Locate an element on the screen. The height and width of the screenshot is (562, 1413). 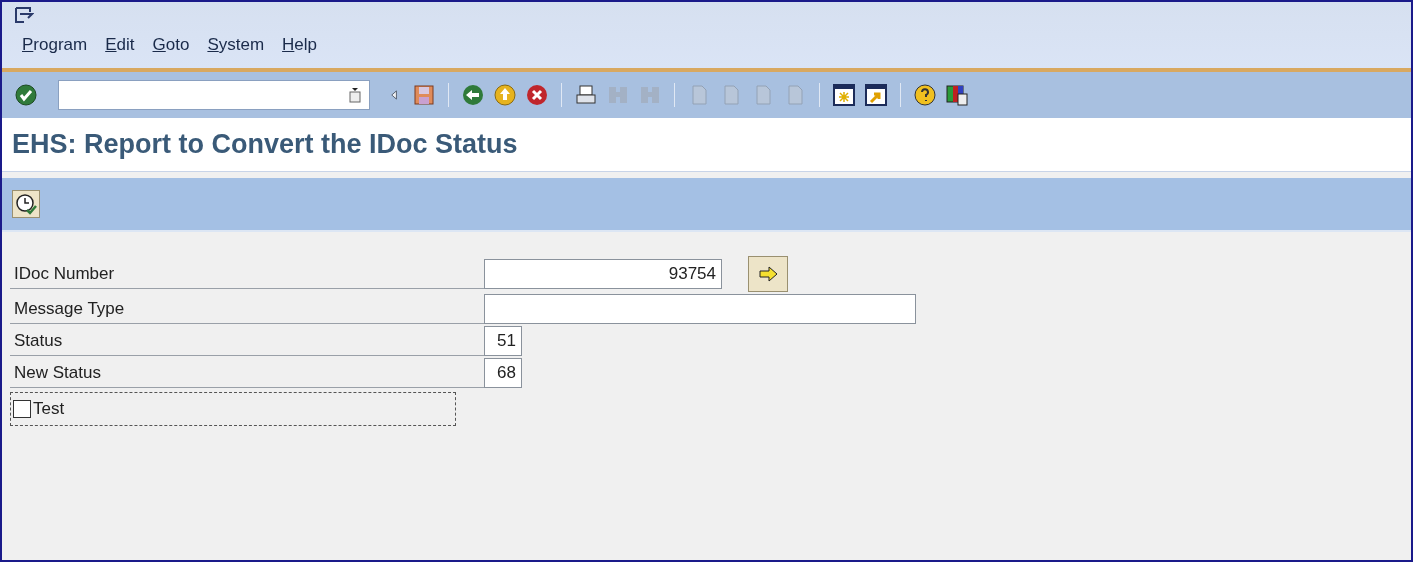
save-icon is located at coordinates (424, 95).